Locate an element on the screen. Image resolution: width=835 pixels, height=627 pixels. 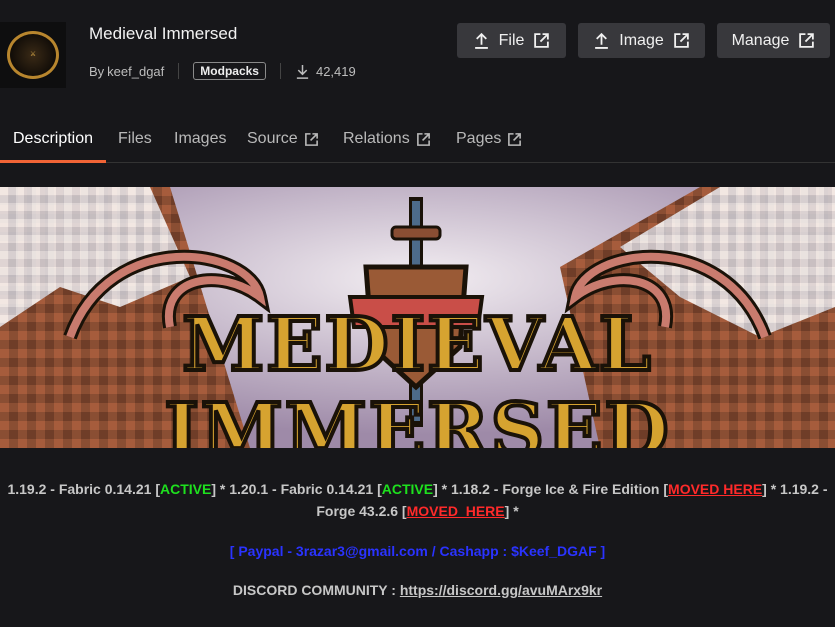
version-text: 1.19.2 - Fabric 0.14.21 [ is located at coordinates (83, 489).